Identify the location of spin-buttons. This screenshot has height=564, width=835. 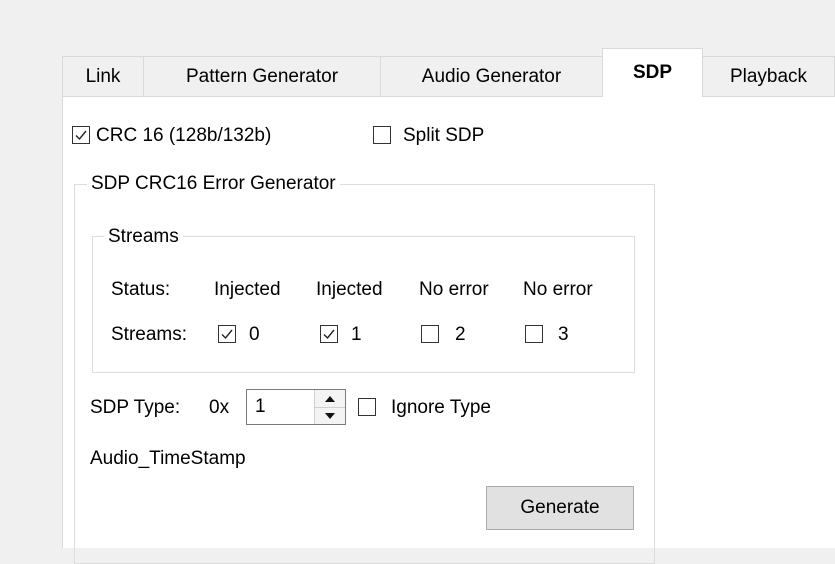
(329, 407).